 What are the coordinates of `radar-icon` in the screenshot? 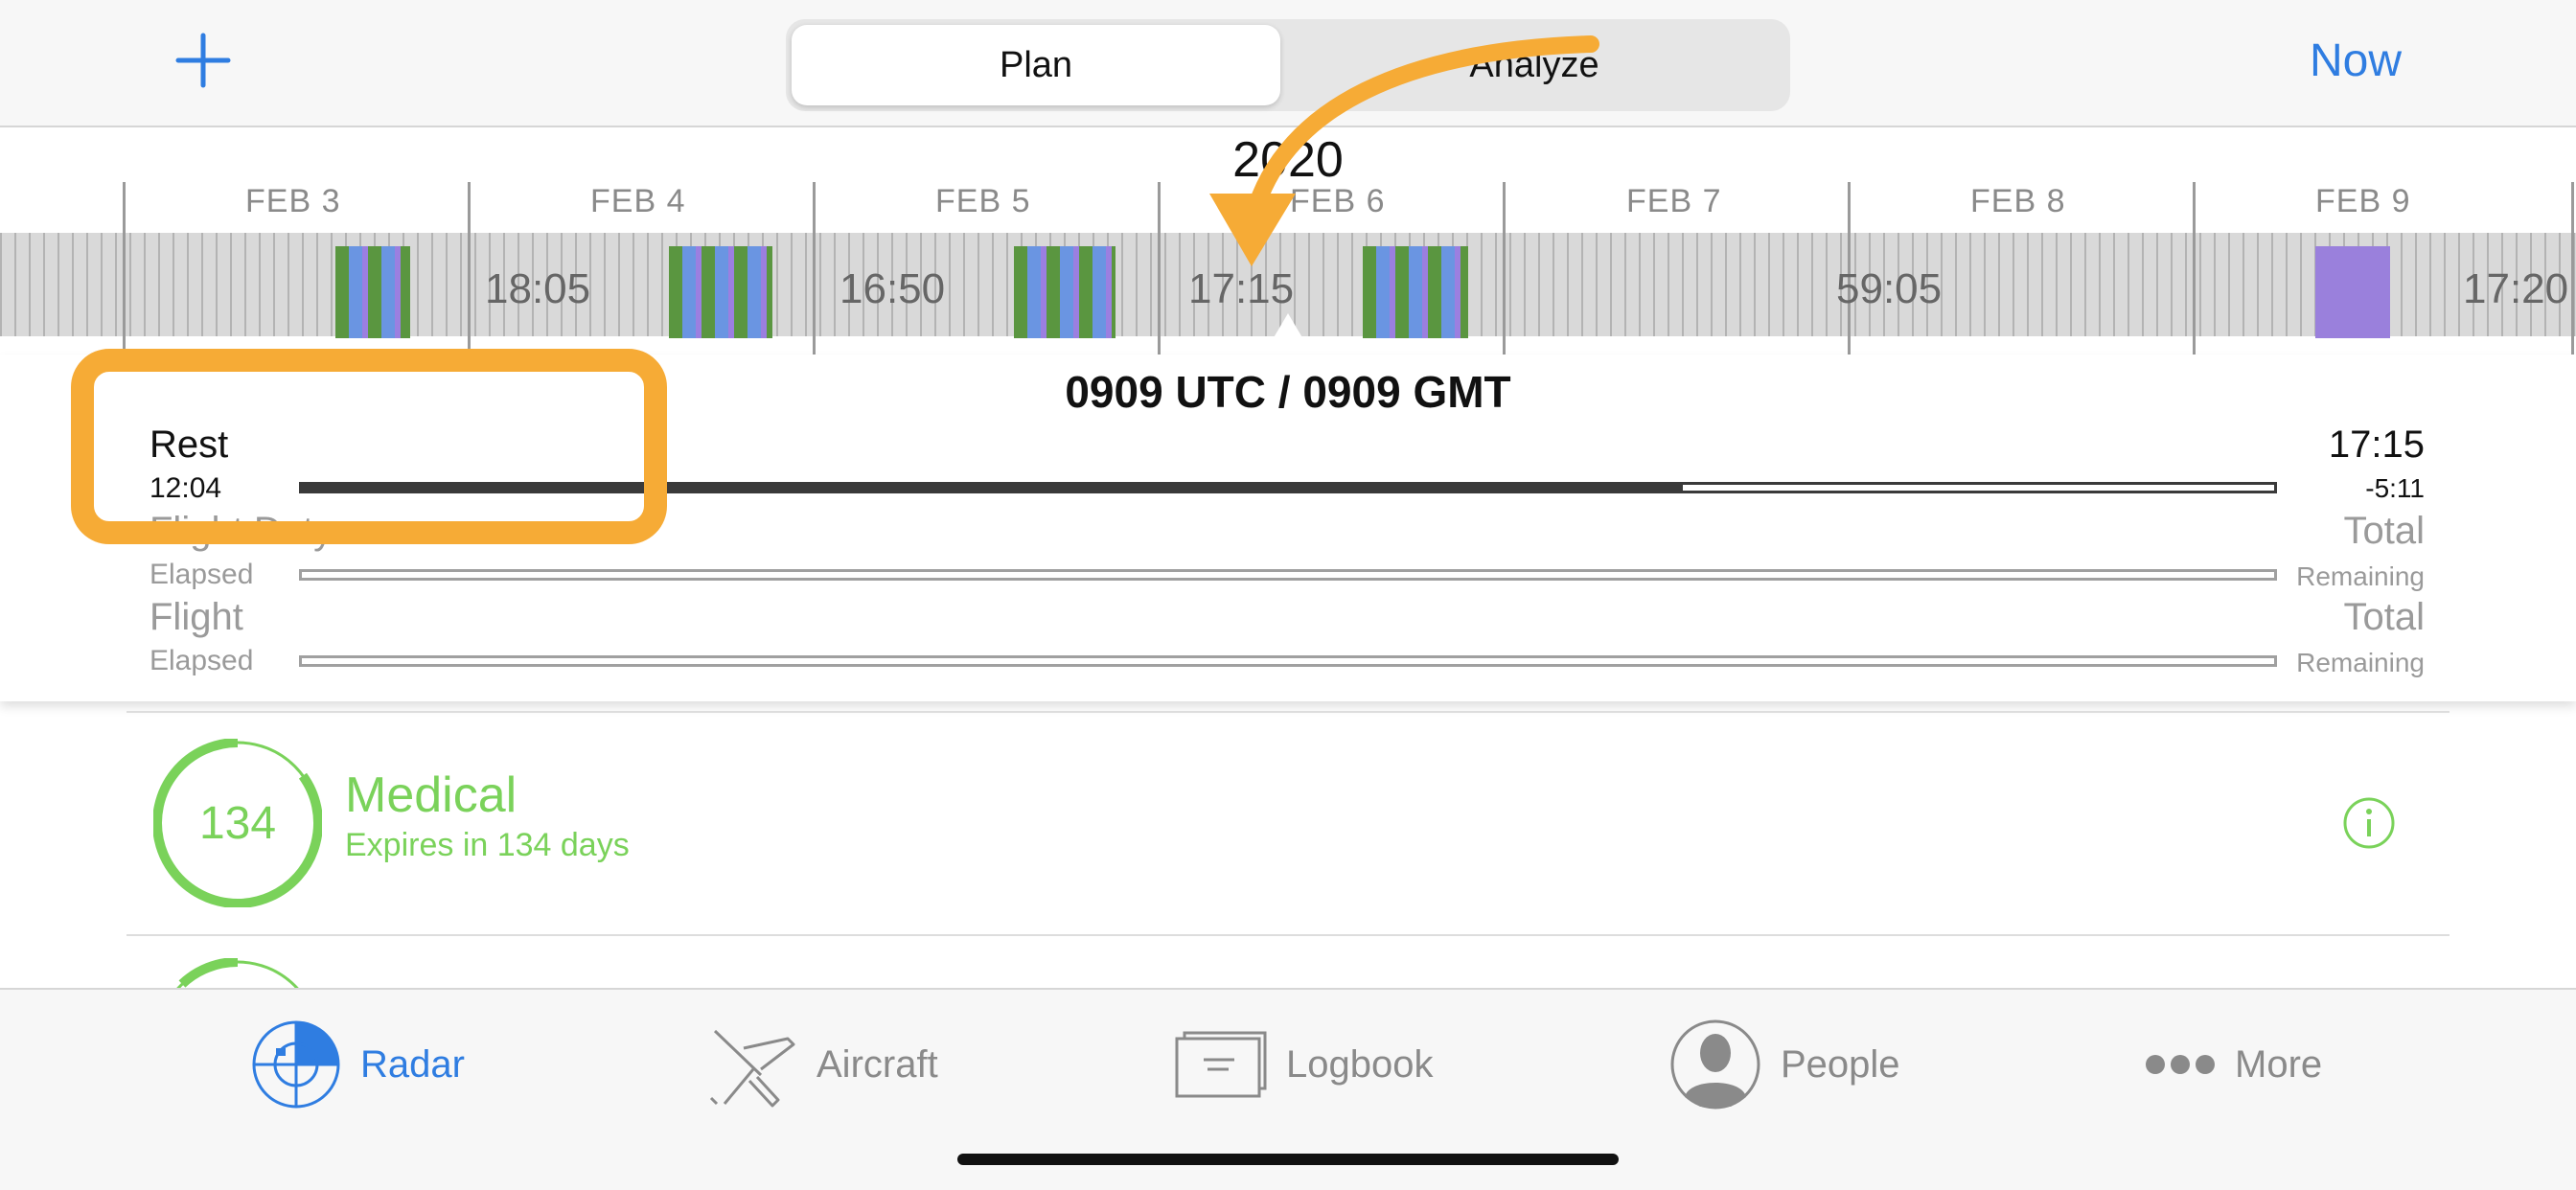 It's located at (296, 1065).